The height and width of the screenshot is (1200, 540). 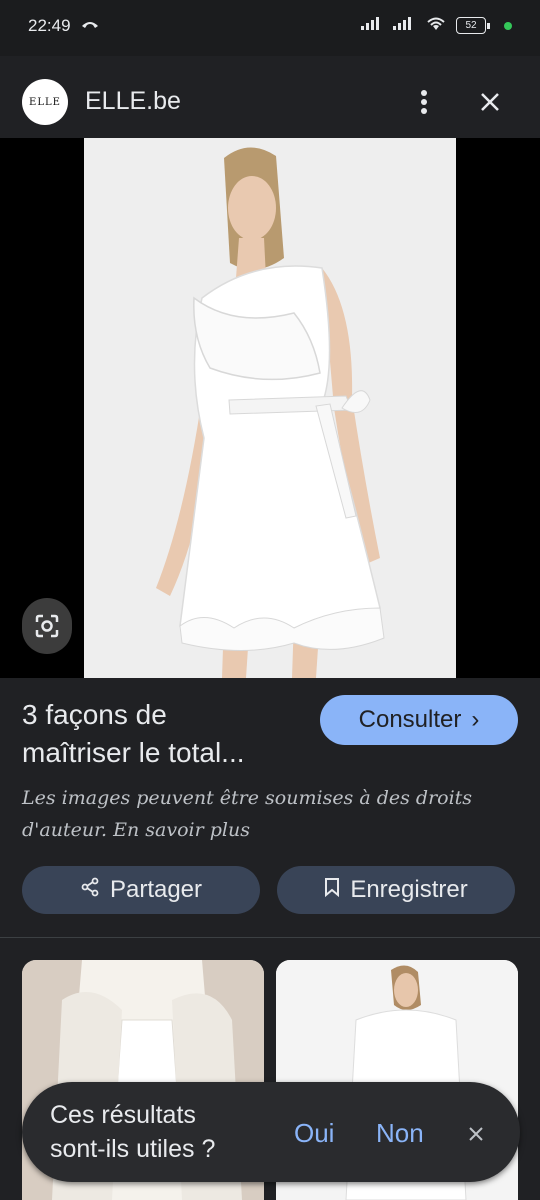 I want to click on status-bar: 22:49 52, so click(x=270, y=28).